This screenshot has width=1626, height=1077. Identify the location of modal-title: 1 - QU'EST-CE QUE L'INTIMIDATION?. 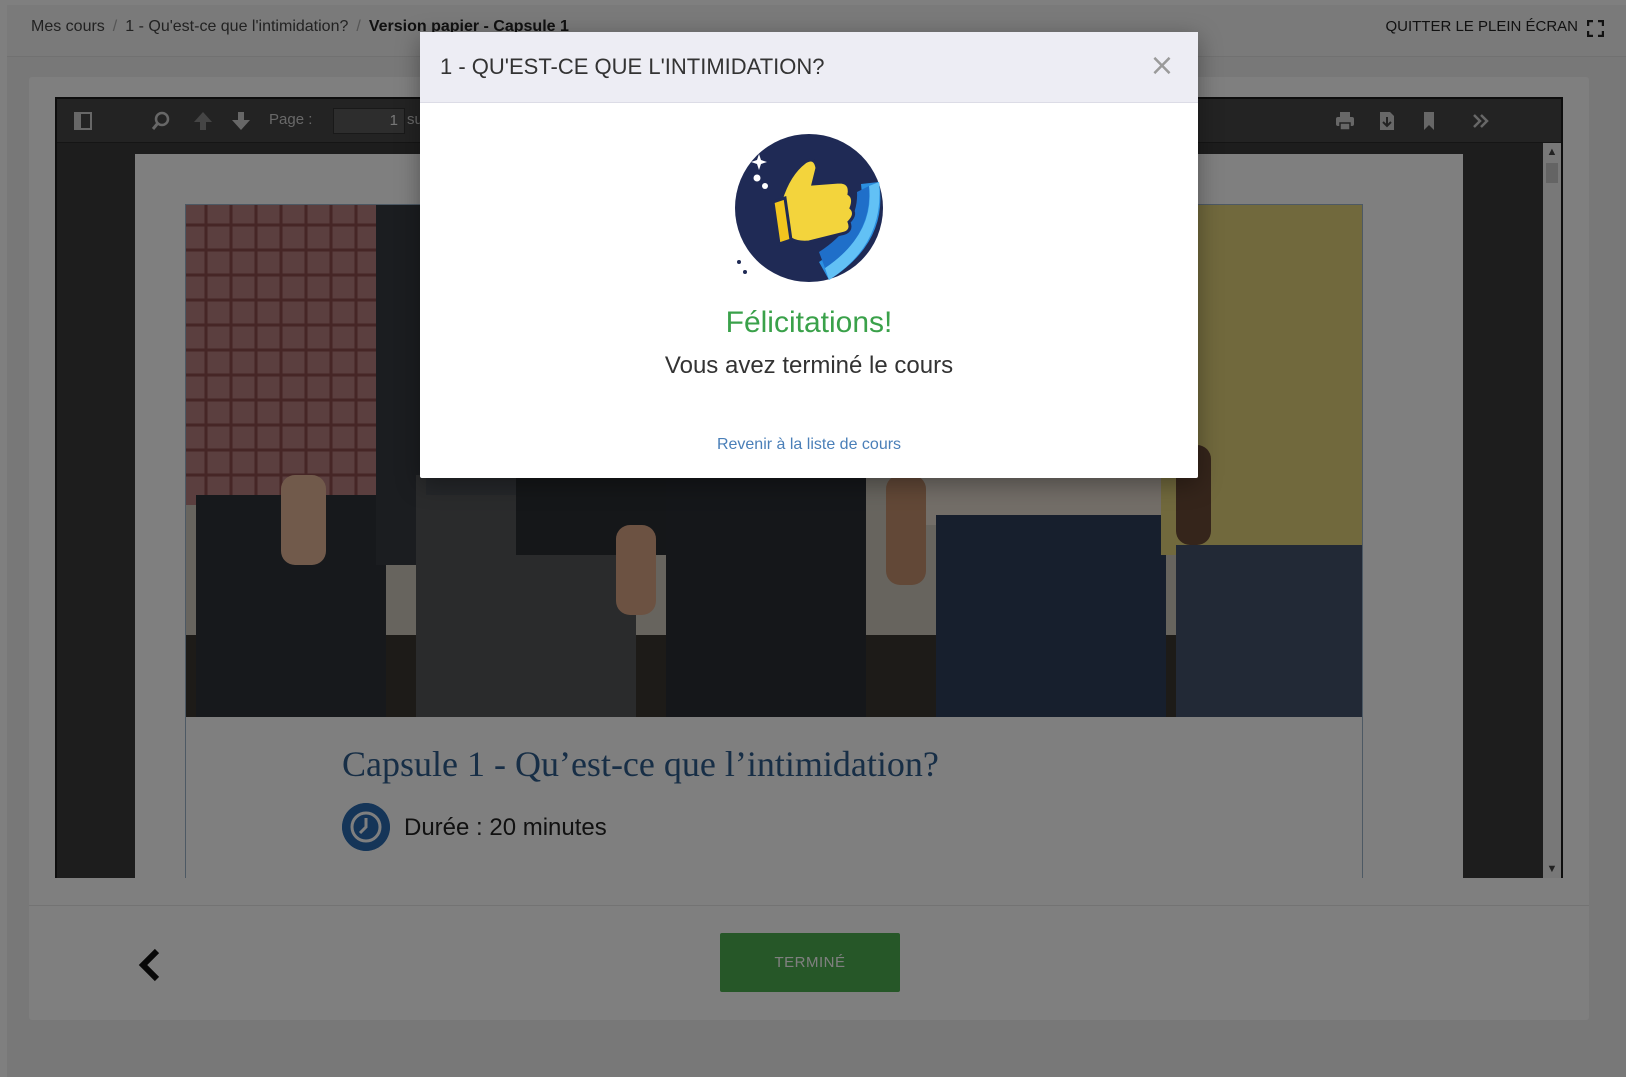
(632, 66).